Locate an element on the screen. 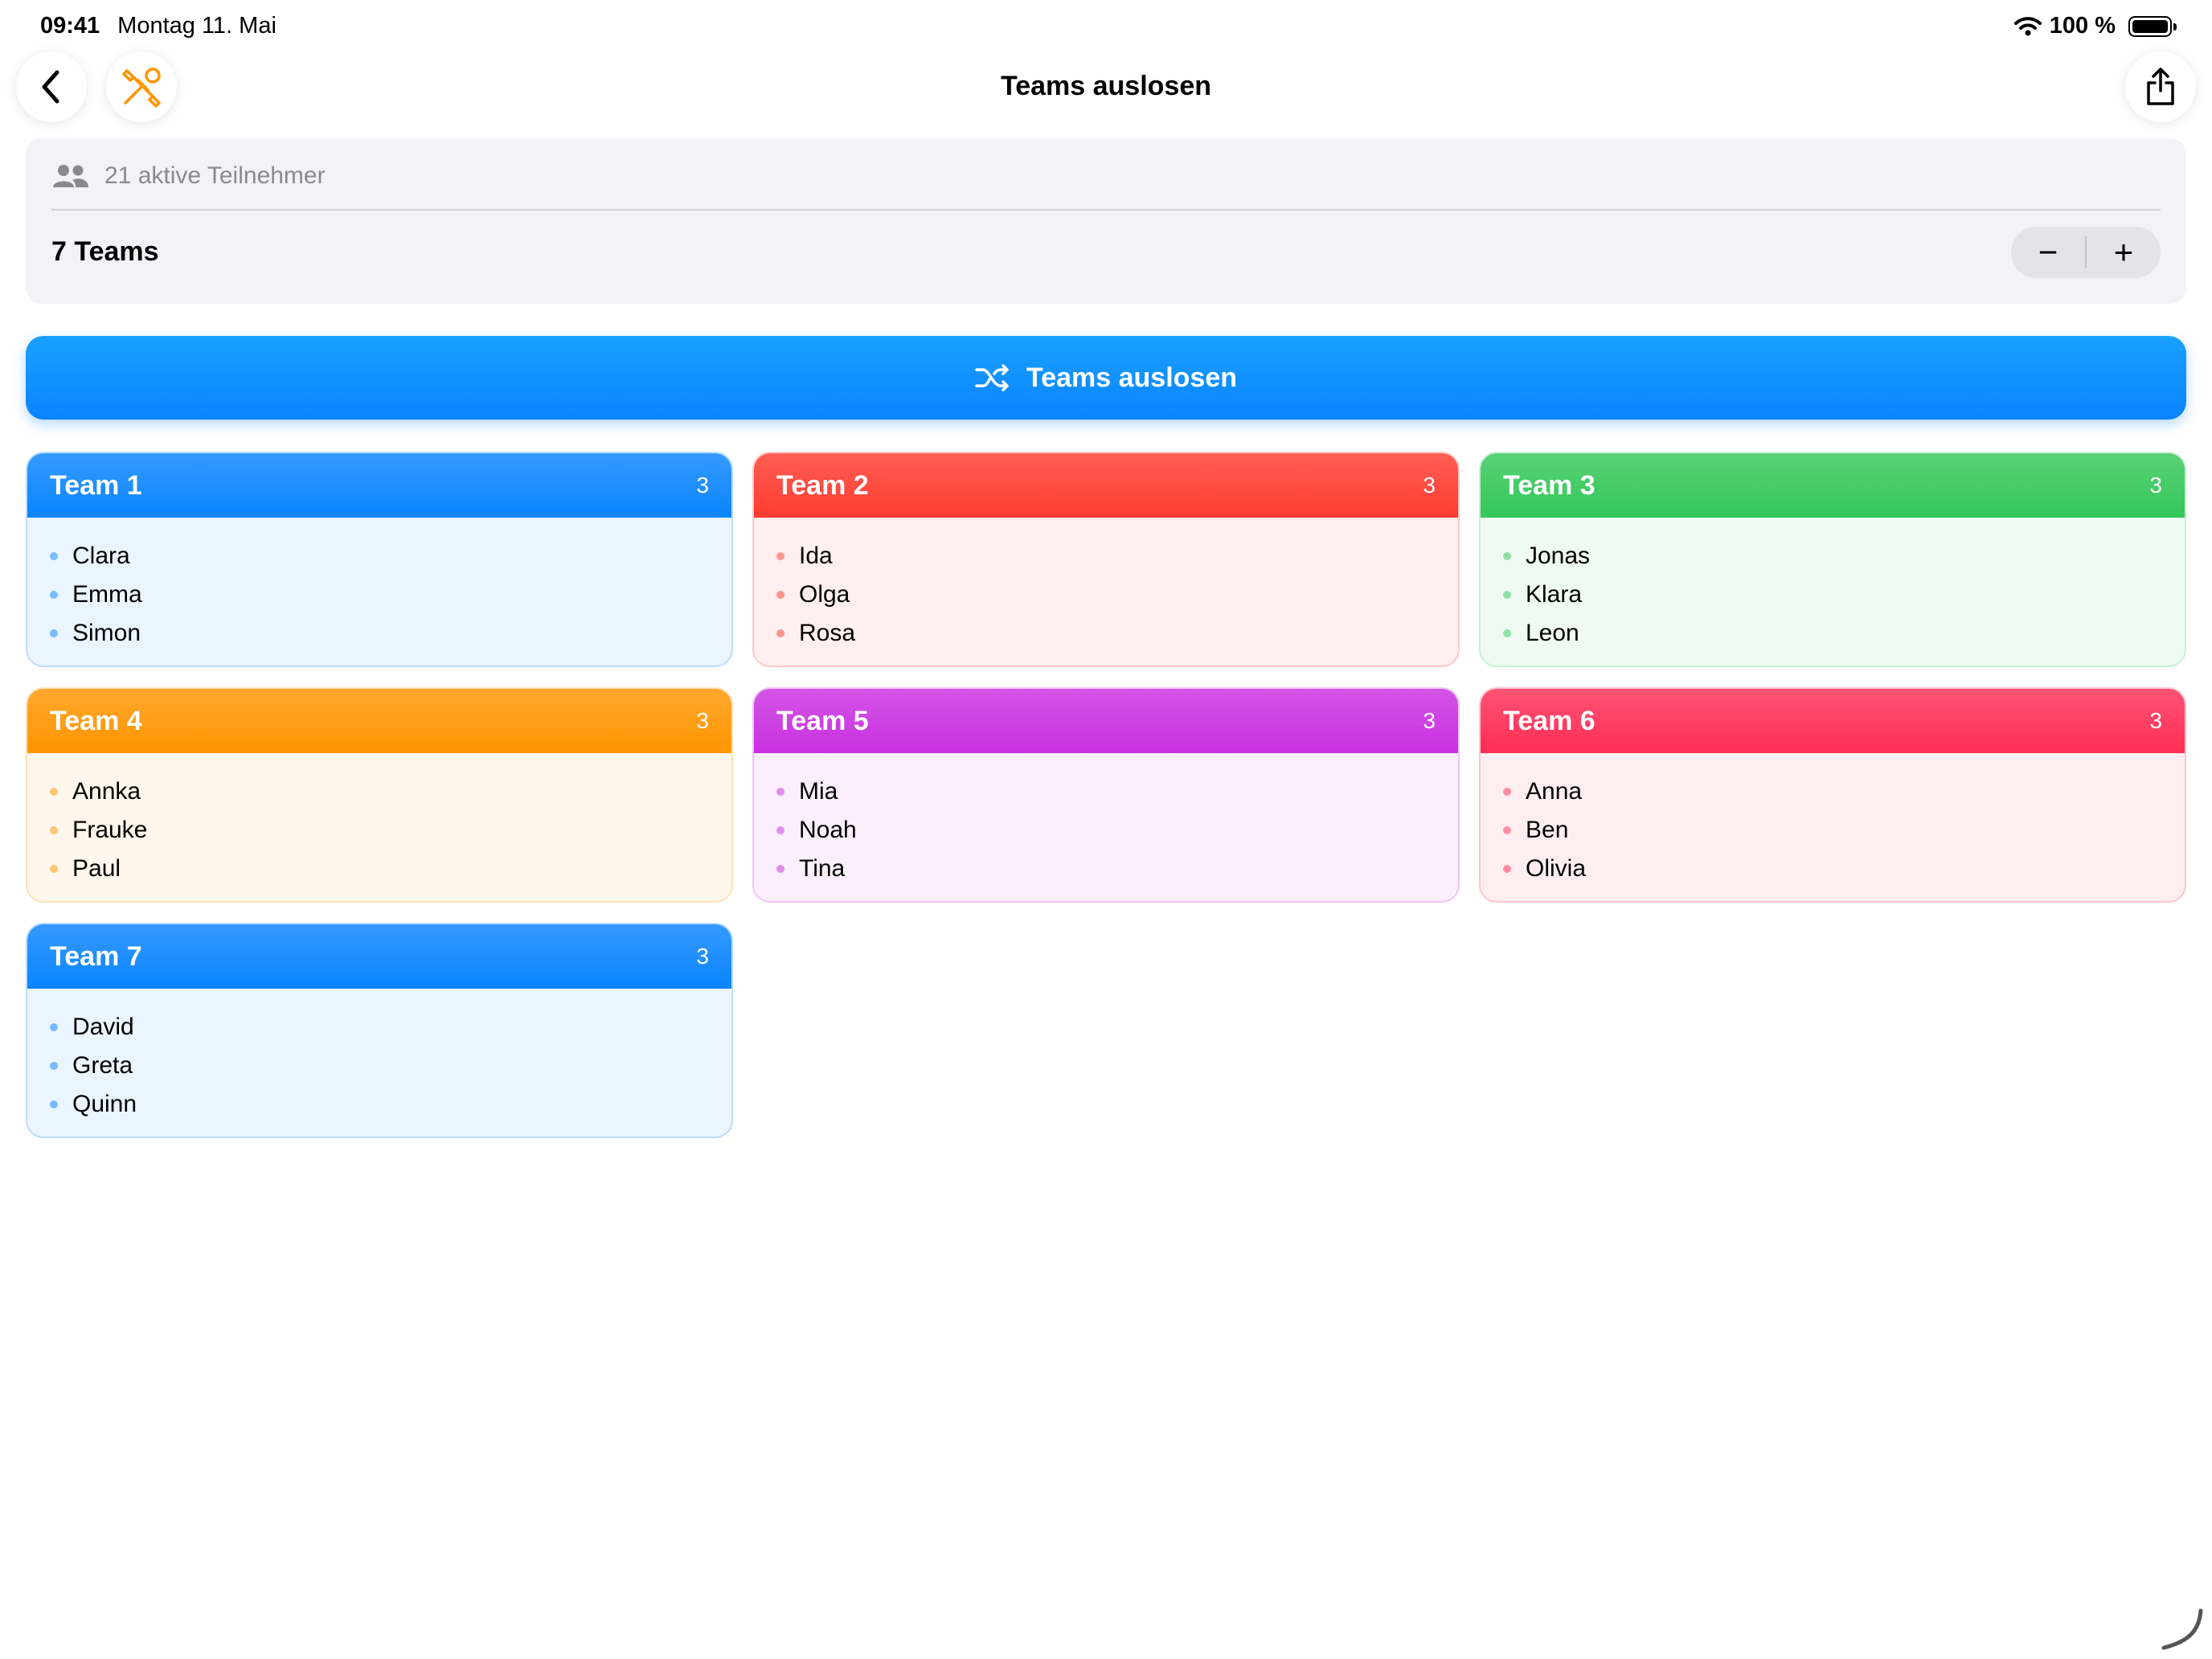 This screenshot has width=2212, height=1659. team-member-name: Noah is located at coordinates (828, 830).